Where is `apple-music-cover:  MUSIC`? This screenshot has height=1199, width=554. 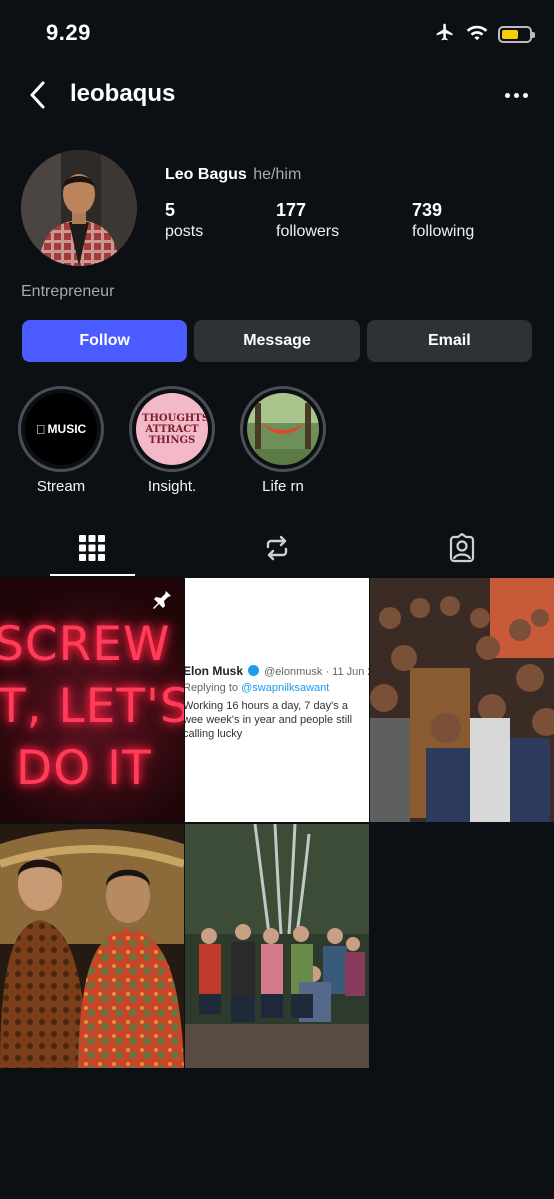 apple-music-cover:  MUSIC is located at coordinates (61, 429).